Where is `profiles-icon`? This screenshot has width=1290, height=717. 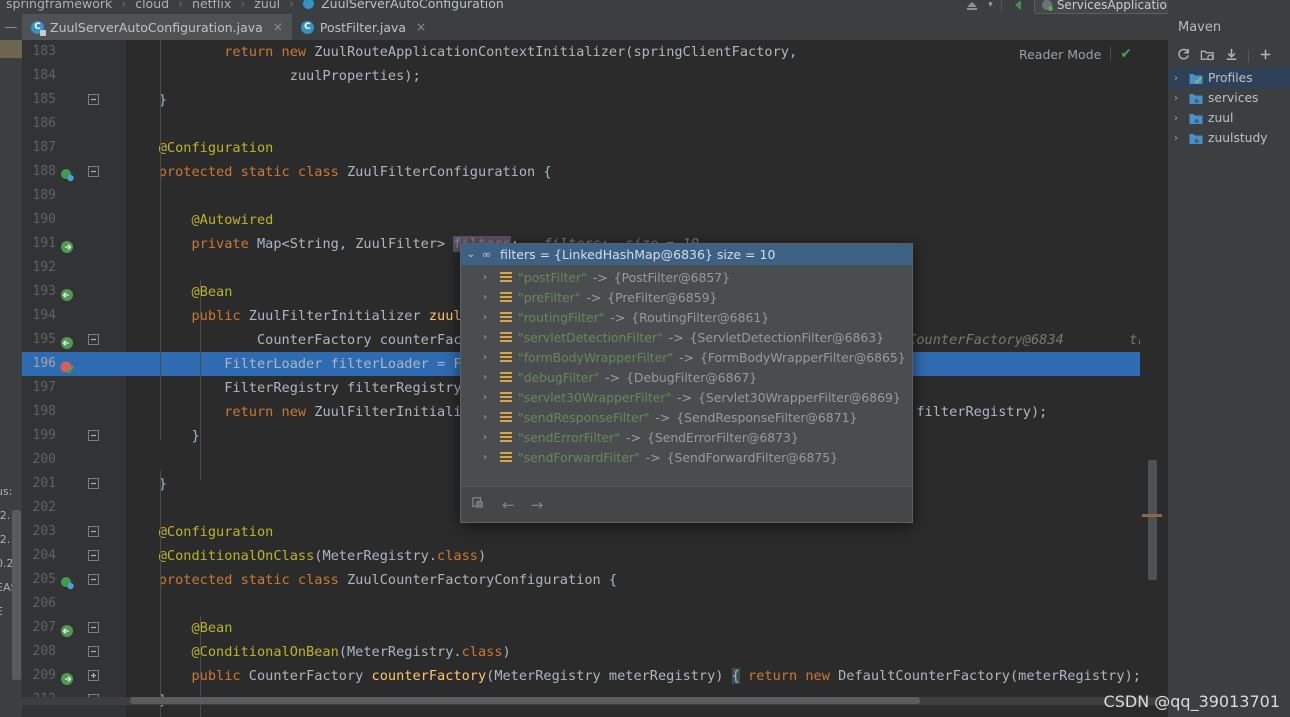
profiles-icon is located at coordinates (1196, 78).